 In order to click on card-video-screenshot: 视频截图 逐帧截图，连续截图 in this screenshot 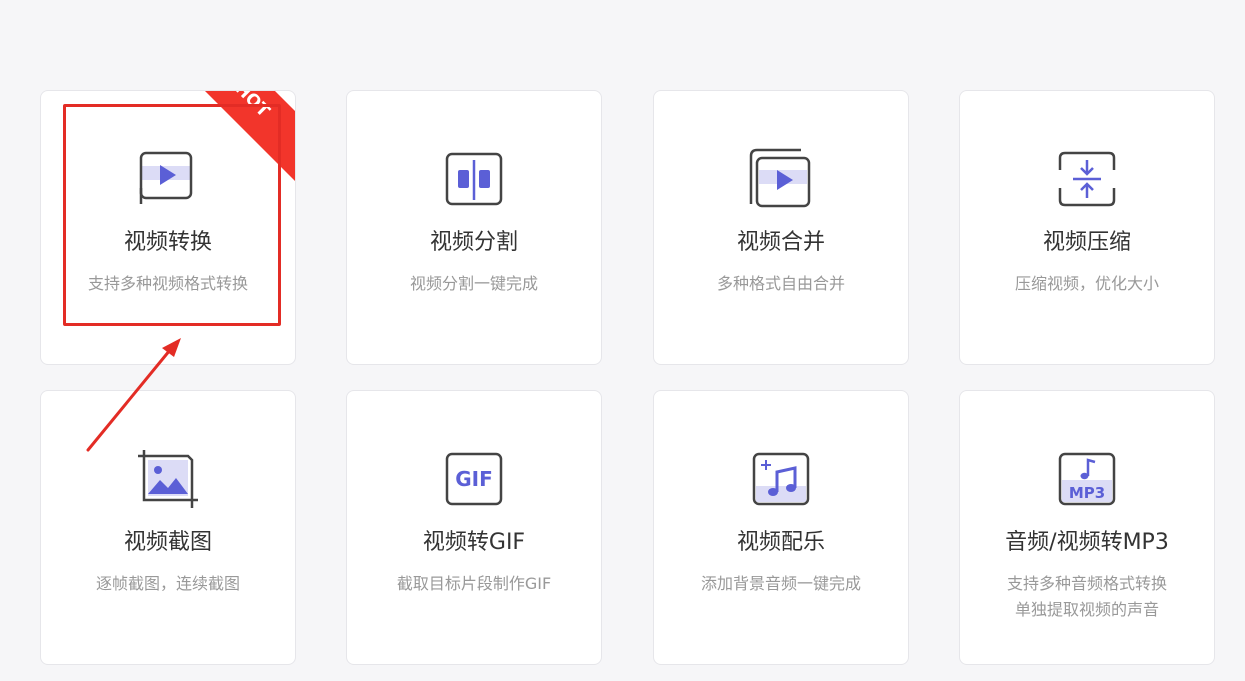, I will do `click(168, 527)`.